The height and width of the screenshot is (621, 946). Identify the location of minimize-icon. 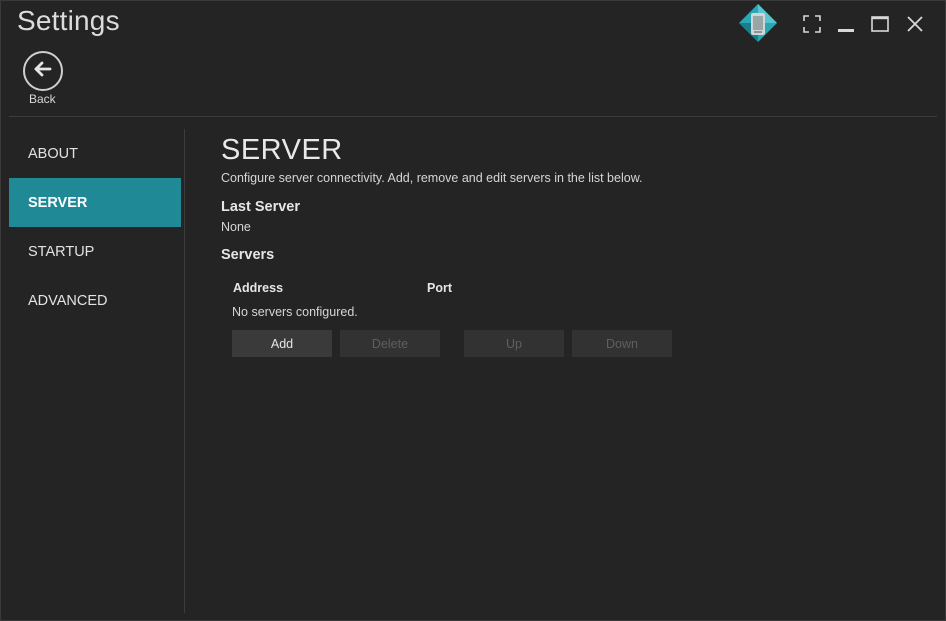
(846, 24).